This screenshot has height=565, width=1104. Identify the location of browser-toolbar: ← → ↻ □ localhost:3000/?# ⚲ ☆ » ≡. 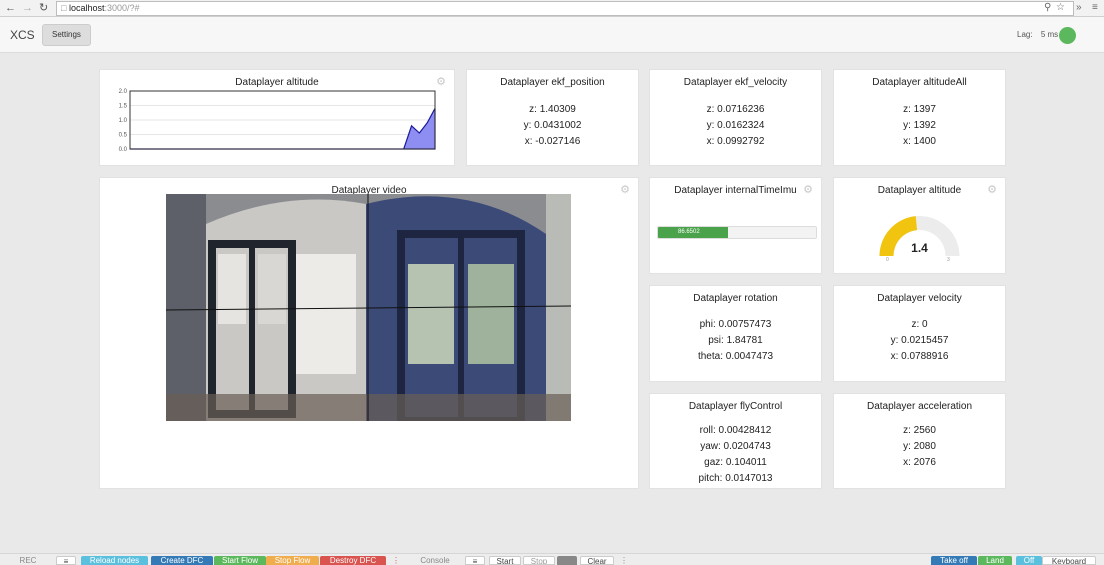
(552, 8).